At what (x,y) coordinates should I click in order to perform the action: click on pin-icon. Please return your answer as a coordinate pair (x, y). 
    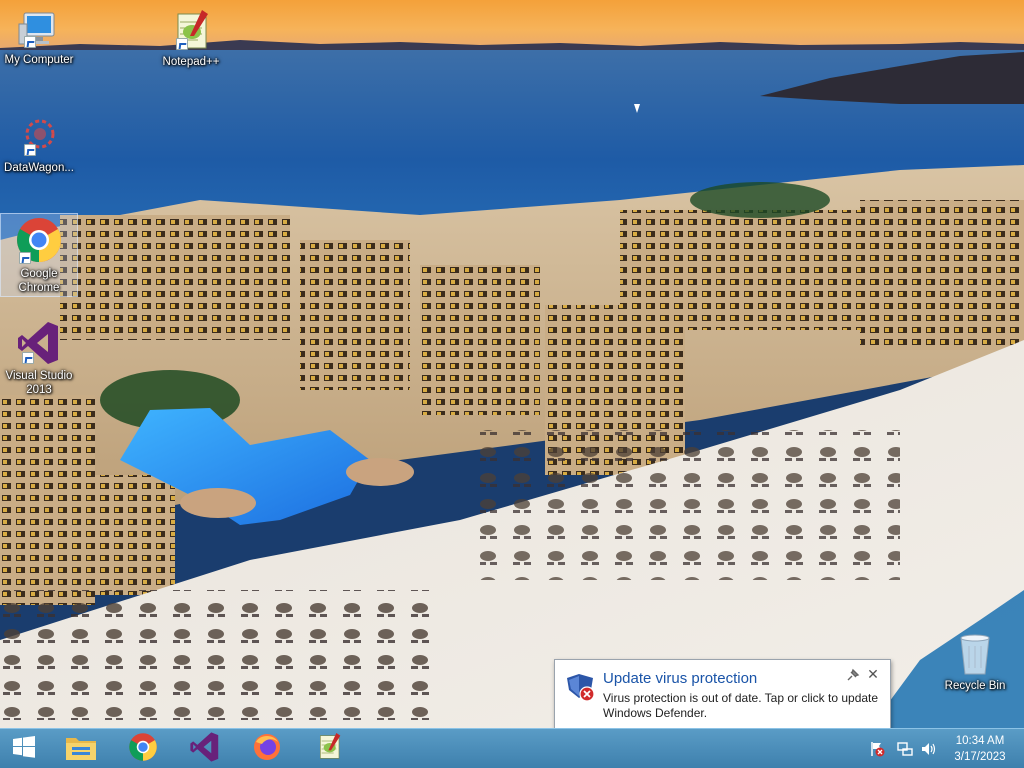
    Looking at the image, I should click on (853, 675).